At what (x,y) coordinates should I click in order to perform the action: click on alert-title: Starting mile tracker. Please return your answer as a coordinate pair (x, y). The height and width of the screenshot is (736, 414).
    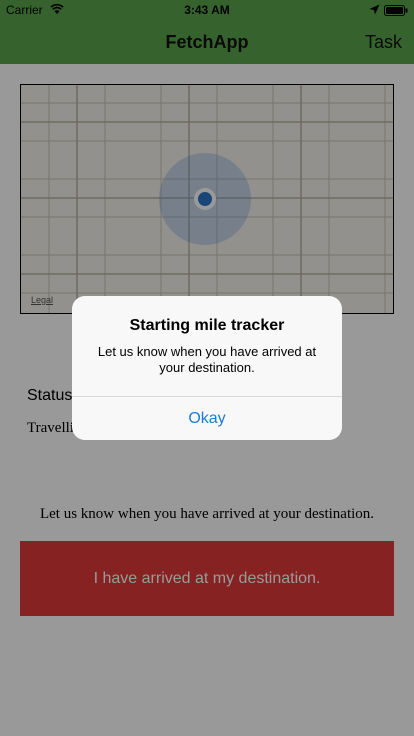
    Looking at the image, I should click on (207, 325).